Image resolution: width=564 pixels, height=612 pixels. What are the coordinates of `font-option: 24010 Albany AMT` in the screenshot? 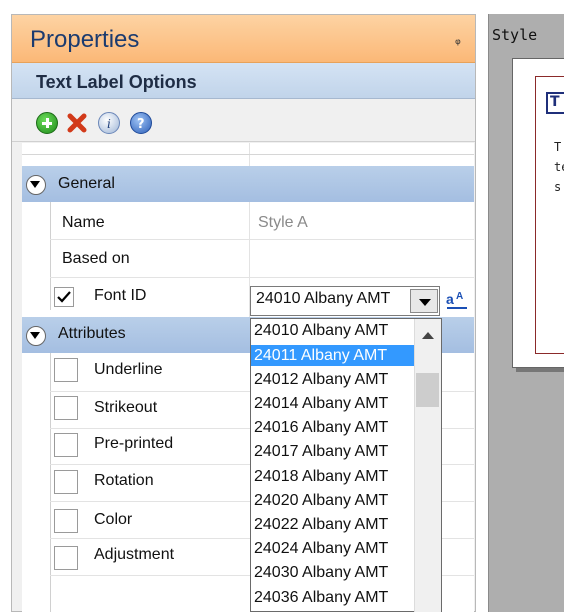 It's located at (334, 330).